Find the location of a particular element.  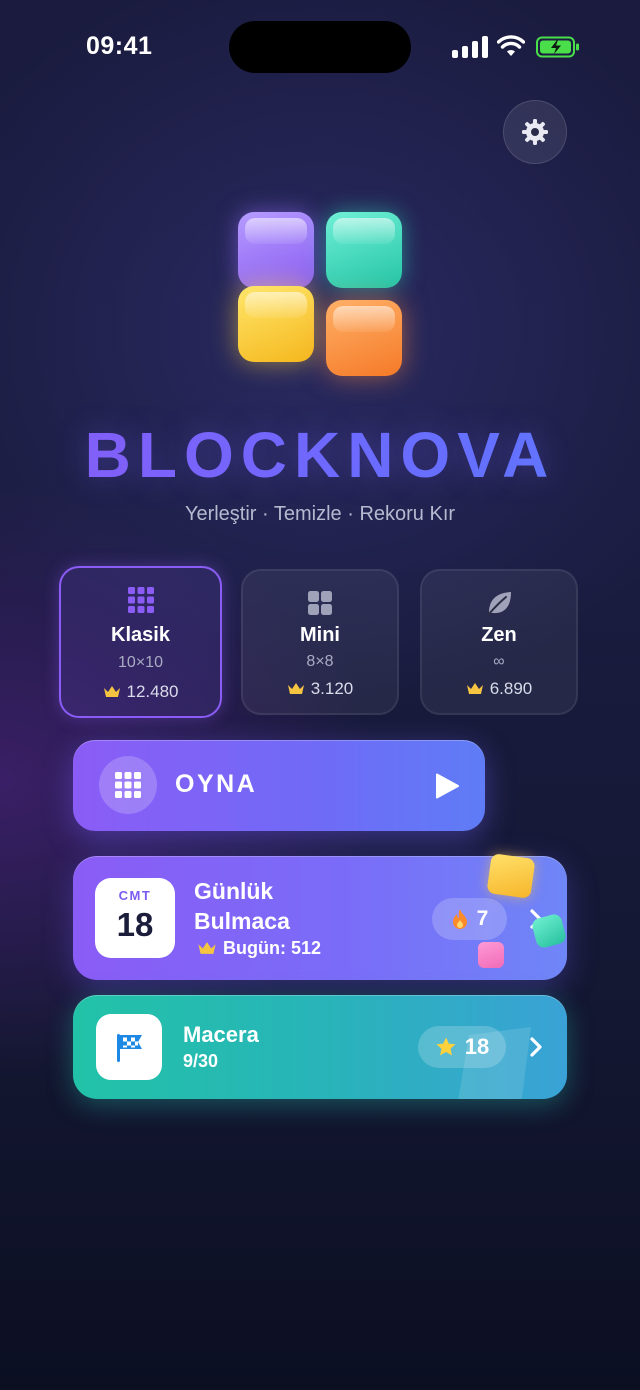

streak-badge: 7 is located at coordinates (469, 919).